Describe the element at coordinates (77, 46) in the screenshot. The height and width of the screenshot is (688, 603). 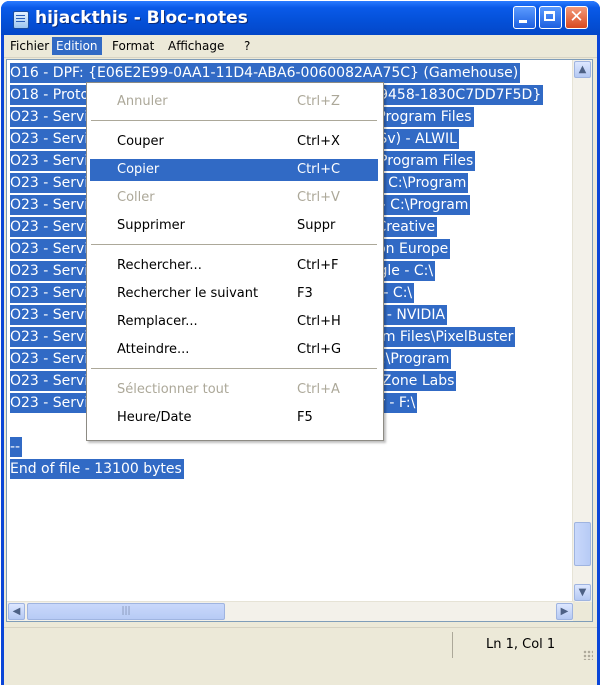
I see `menu-edition: Edition` at that location.